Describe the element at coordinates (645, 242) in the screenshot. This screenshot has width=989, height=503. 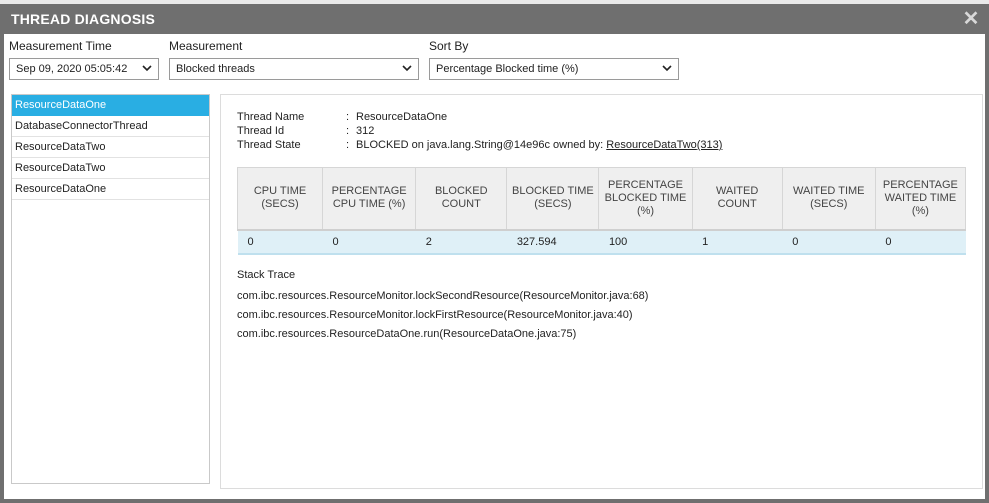
I see `table-cell: 100` at that location.